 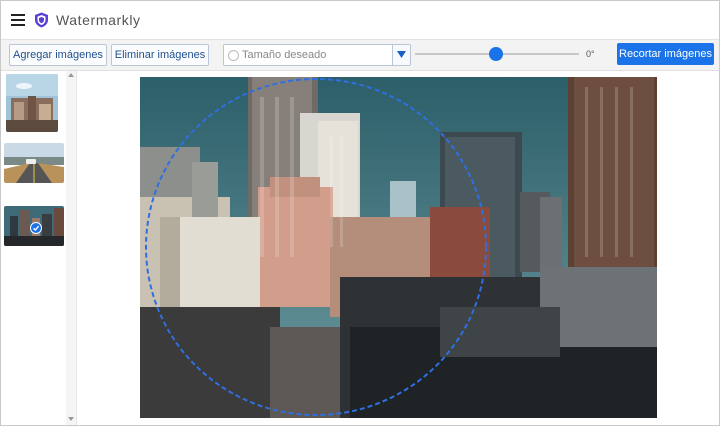 I want to click on scroll-down-arrow-icon, so click(x=71, y=419).